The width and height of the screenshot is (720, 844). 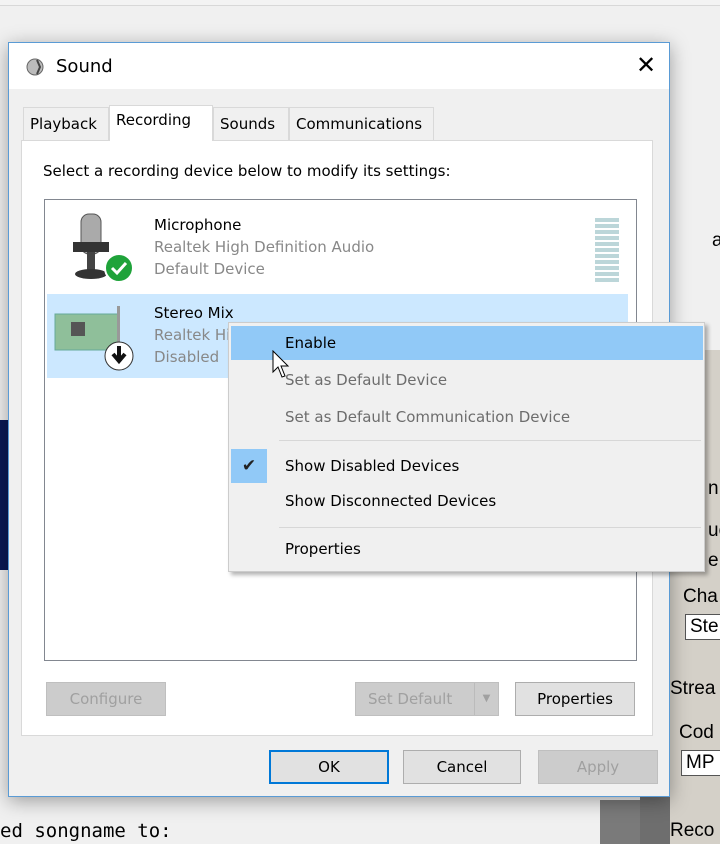 I want to click on dialog-title: Sound, so click(x=84, y=66).